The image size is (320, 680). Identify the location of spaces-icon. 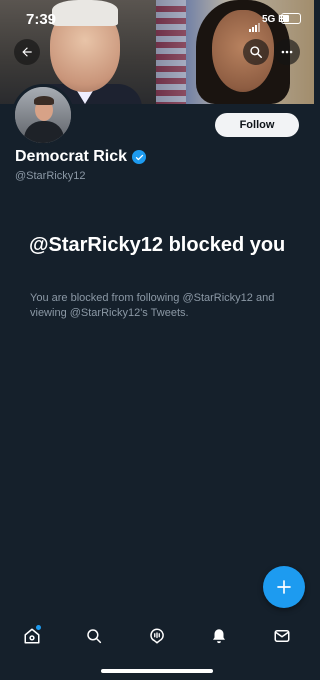
(157, 636).